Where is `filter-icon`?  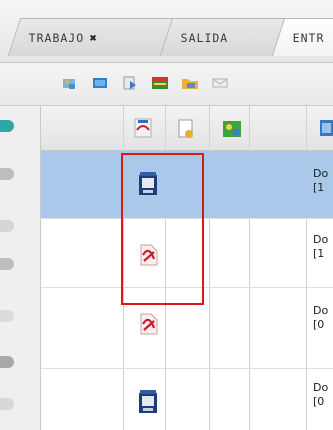
filter-icon is located at coordinates (7, 126).